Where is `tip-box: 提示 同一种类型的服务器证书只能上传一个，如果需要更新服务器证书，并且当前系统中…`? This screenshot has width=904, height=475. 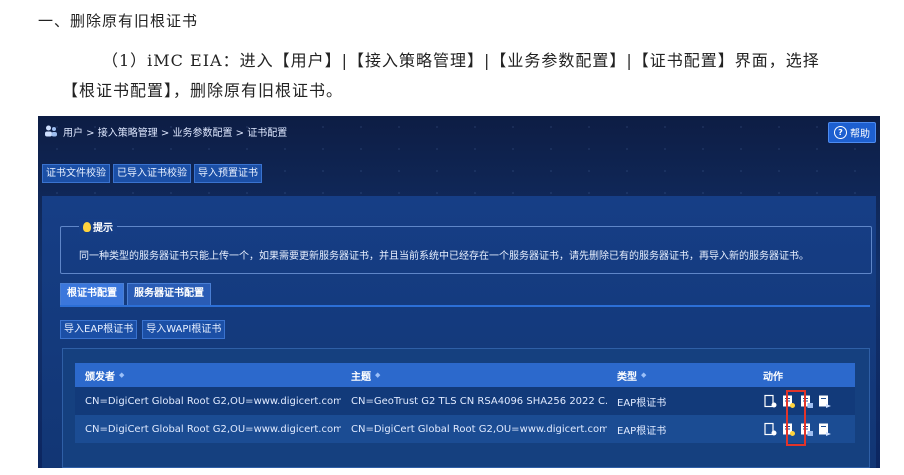 tip-box: 提示 同一种类型的服务器证书只能上传一个，如果需要更新服务器证书，并且当前系统中… is located at coordinates (466, 246).